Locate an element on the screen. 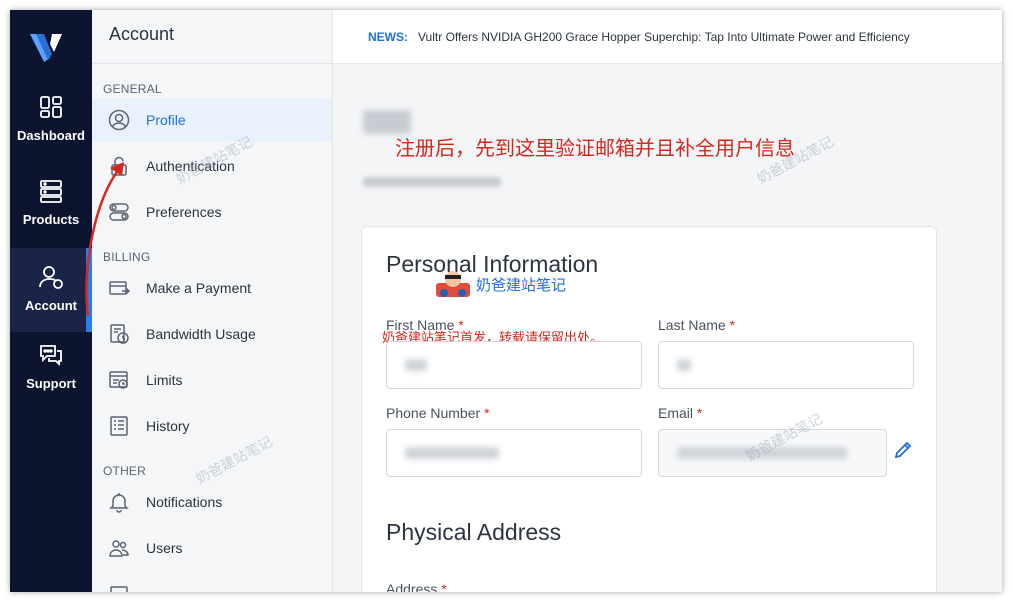 Image resolution: width=1012 pixels, height=602 pixels. address-label: Address * is located at coordinates (416, 586).